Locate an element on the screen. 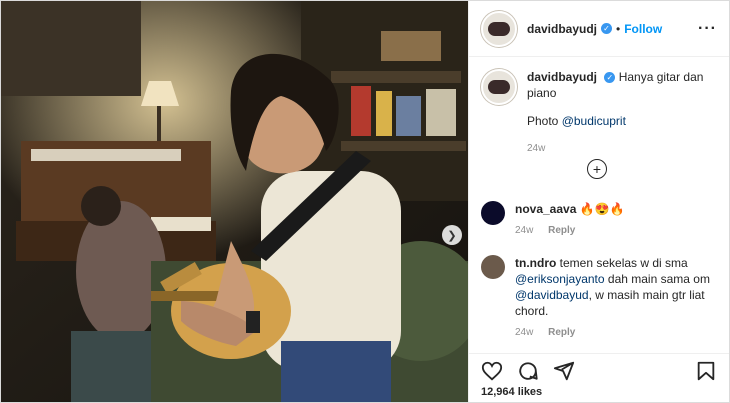  comment-mention: @davidbayud is located at coordinates (552, 295).